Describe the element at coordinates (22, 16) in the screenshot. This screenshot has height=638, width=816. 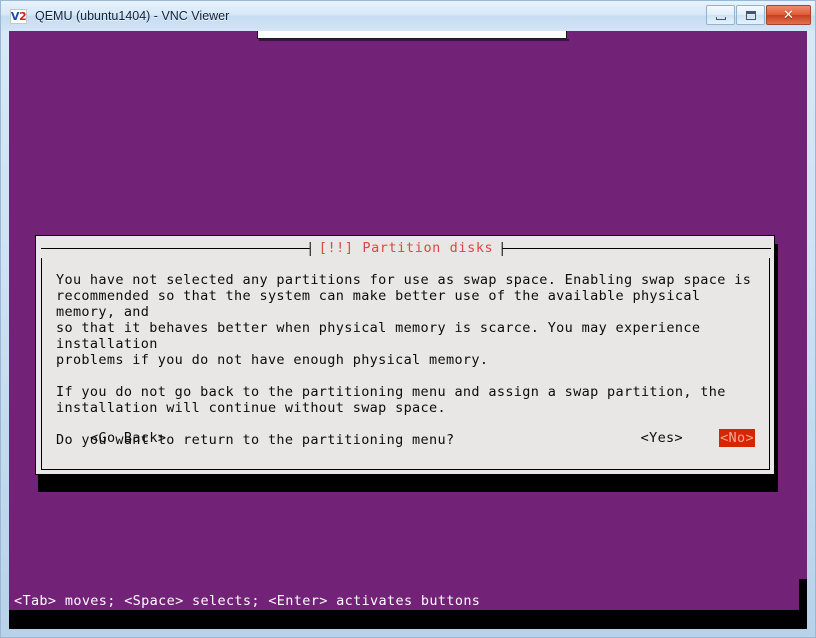
I see `logo-letter-2: 2` at that location.